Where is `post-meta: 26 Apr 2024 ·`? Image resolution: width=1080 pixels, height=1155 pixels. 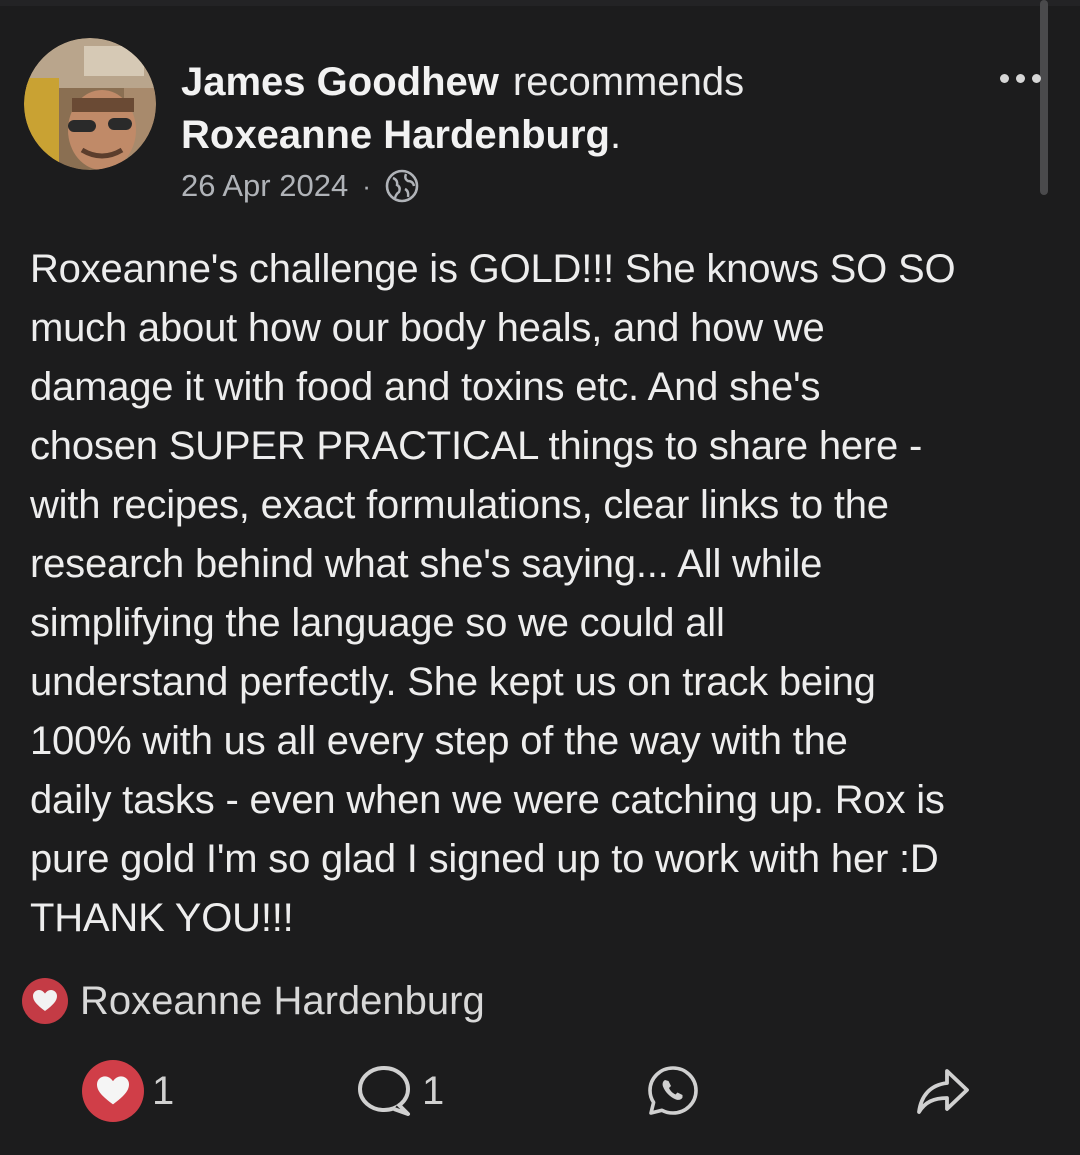
post-meta: 26 Apr 2024 · is located at coordinates (591, 186).